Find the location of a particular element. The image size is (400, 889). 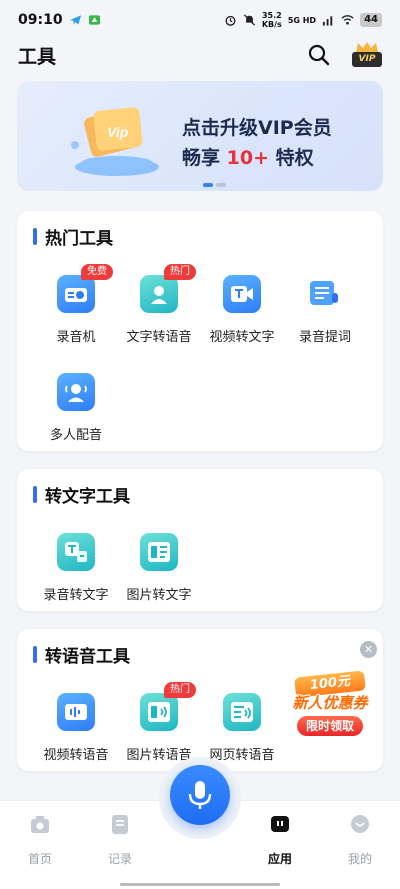

mute-icon is located at coordinates (249, 20).